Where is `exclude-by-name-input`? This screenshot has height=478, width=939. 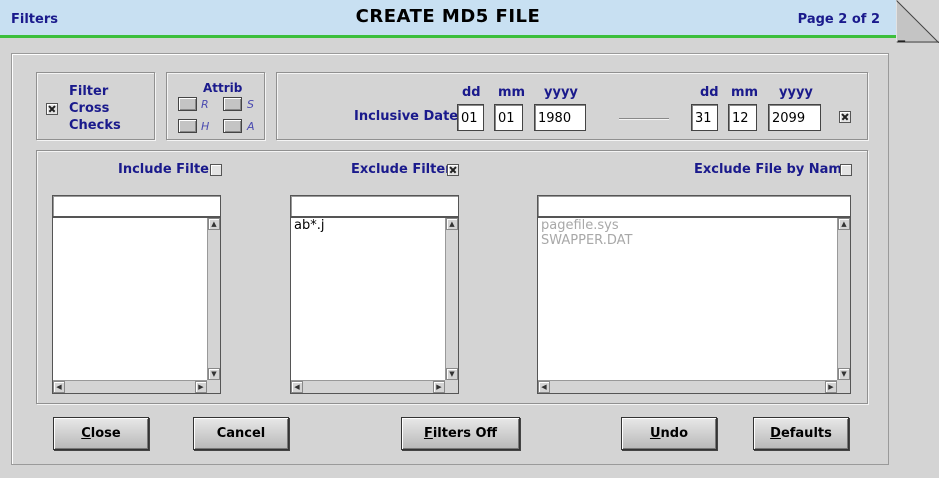 exclude-by-name-input is located at coordinates (694, 206).